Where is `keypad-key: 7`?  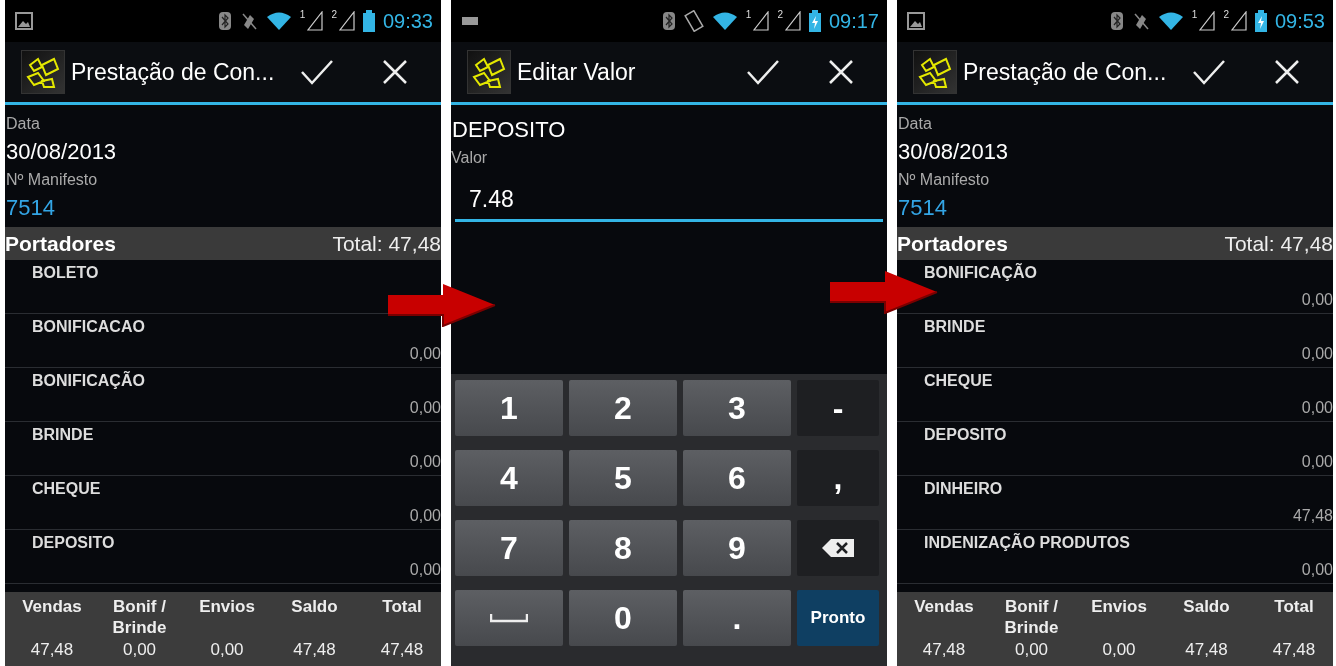 keypad-key: 7 is located at coordinates (509, 548).